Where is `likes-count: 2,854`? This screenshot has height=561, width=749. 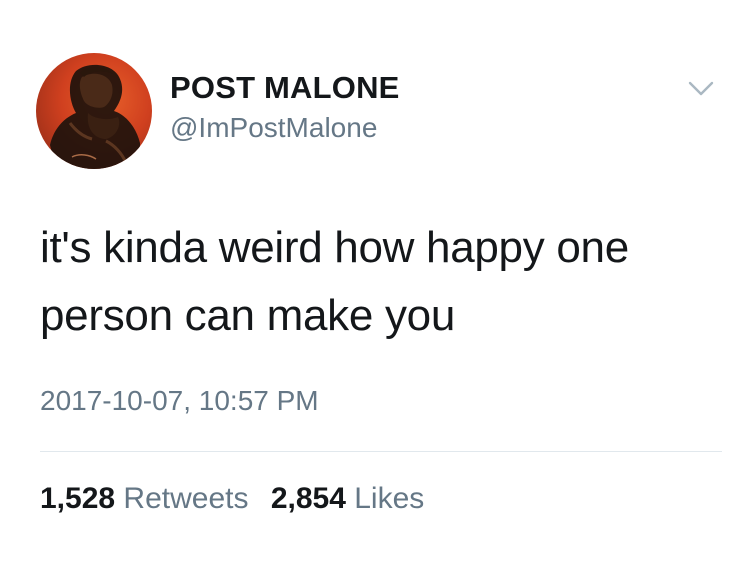
likes-count: 2,854 is located at coordinates (308, 498).